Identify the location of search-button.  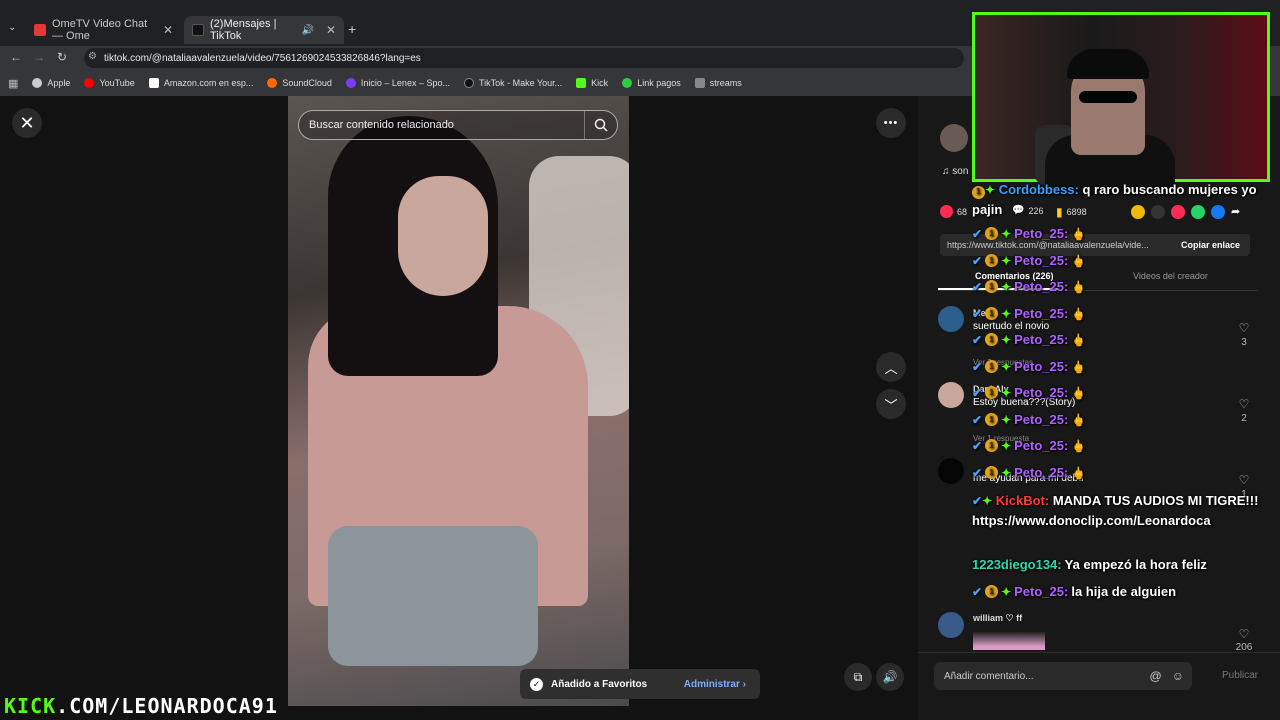
(600, 125).